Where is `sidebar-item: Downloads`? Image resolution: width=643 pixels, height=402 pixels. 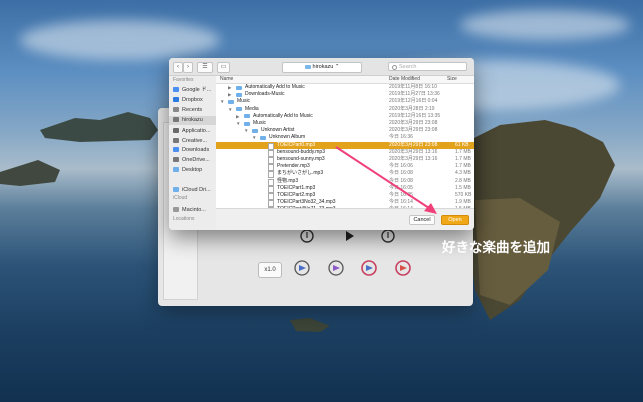
sidebar-item: Downloads is located at coordinates (191, 150).